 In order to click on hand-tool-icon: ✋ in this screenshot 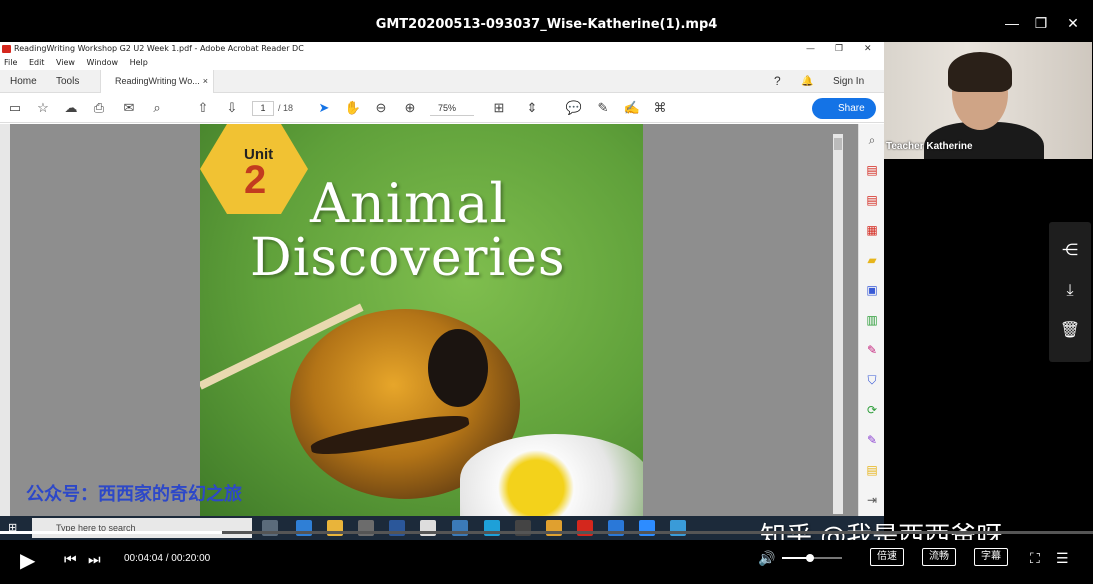, I will do `click(353, 108)`.